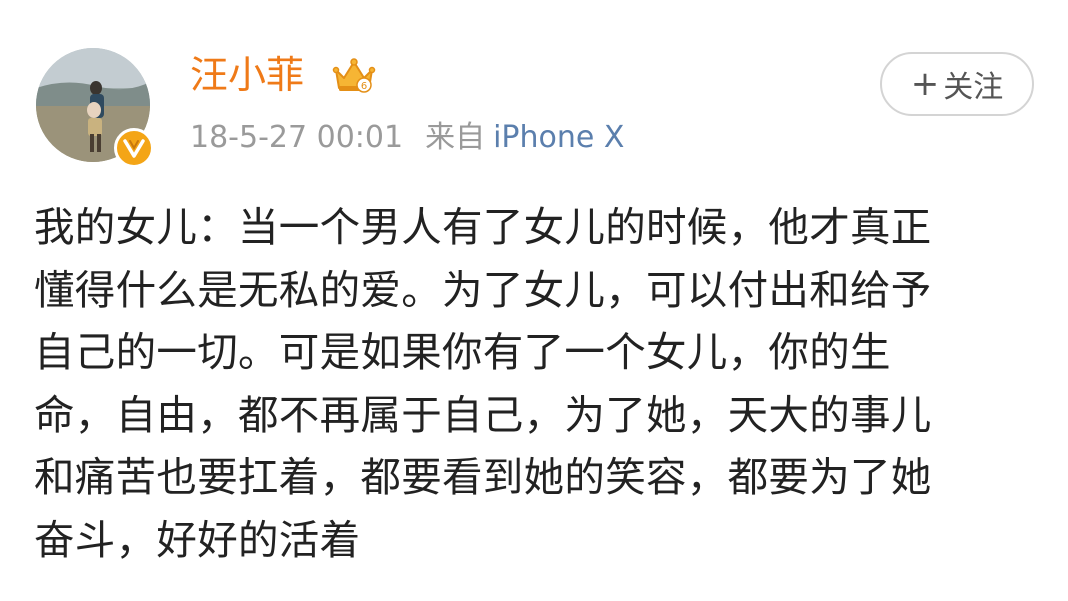  What do you see at coordinates (483, 289) in the screenshot?
I see `post-text-line: 懂得什么是无私的爱。为了女儿，可以付出和给予` at bounding box center [483, 289].